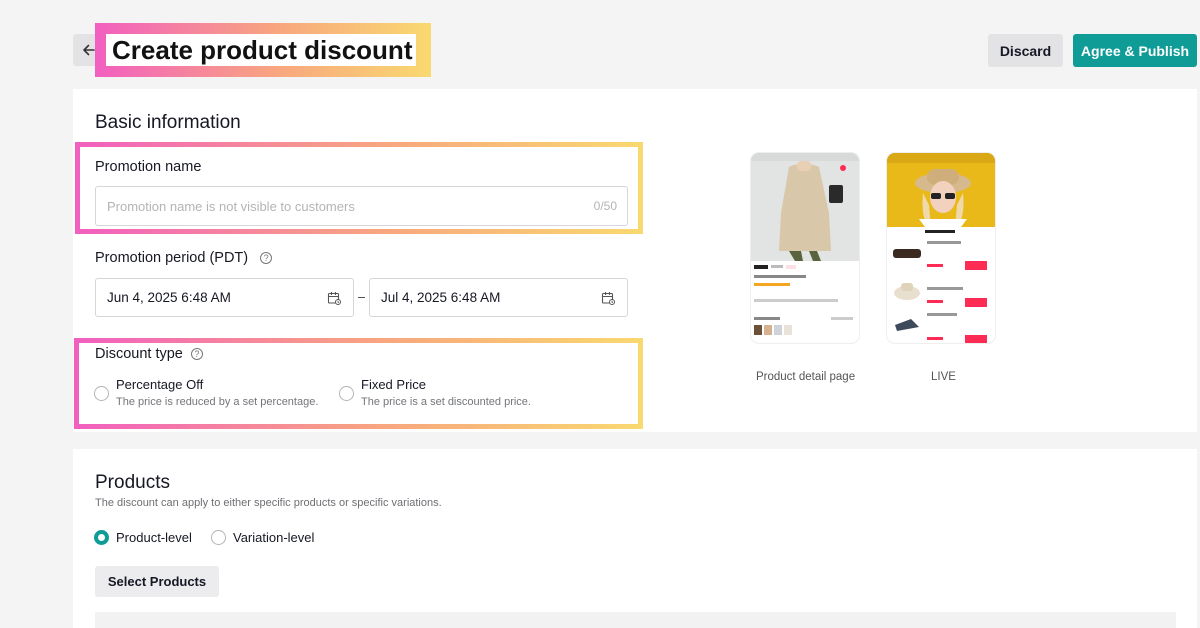  I want to click on end-date-input: Jul 4, 2025 6:48 AM, so click(498, 297).